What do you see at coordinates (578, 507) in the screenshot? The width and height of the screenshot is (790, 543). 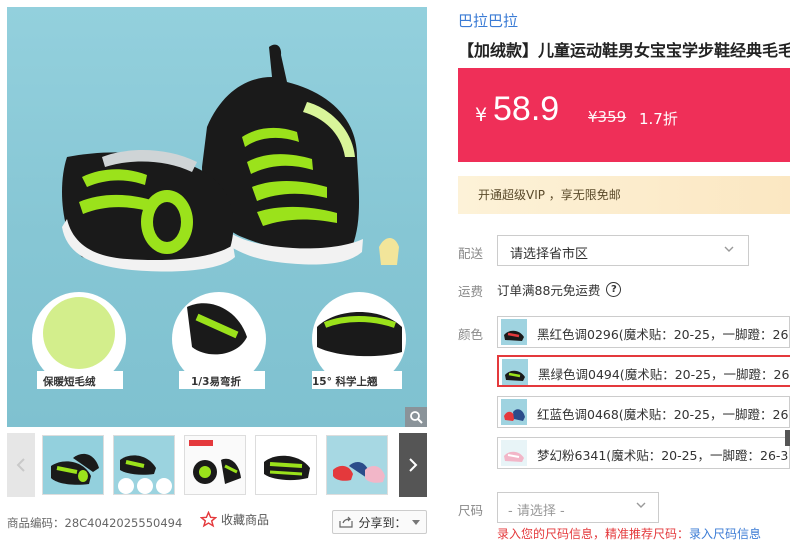 I see `size-select: - 请选择 -` at bounding box center [578, 507].